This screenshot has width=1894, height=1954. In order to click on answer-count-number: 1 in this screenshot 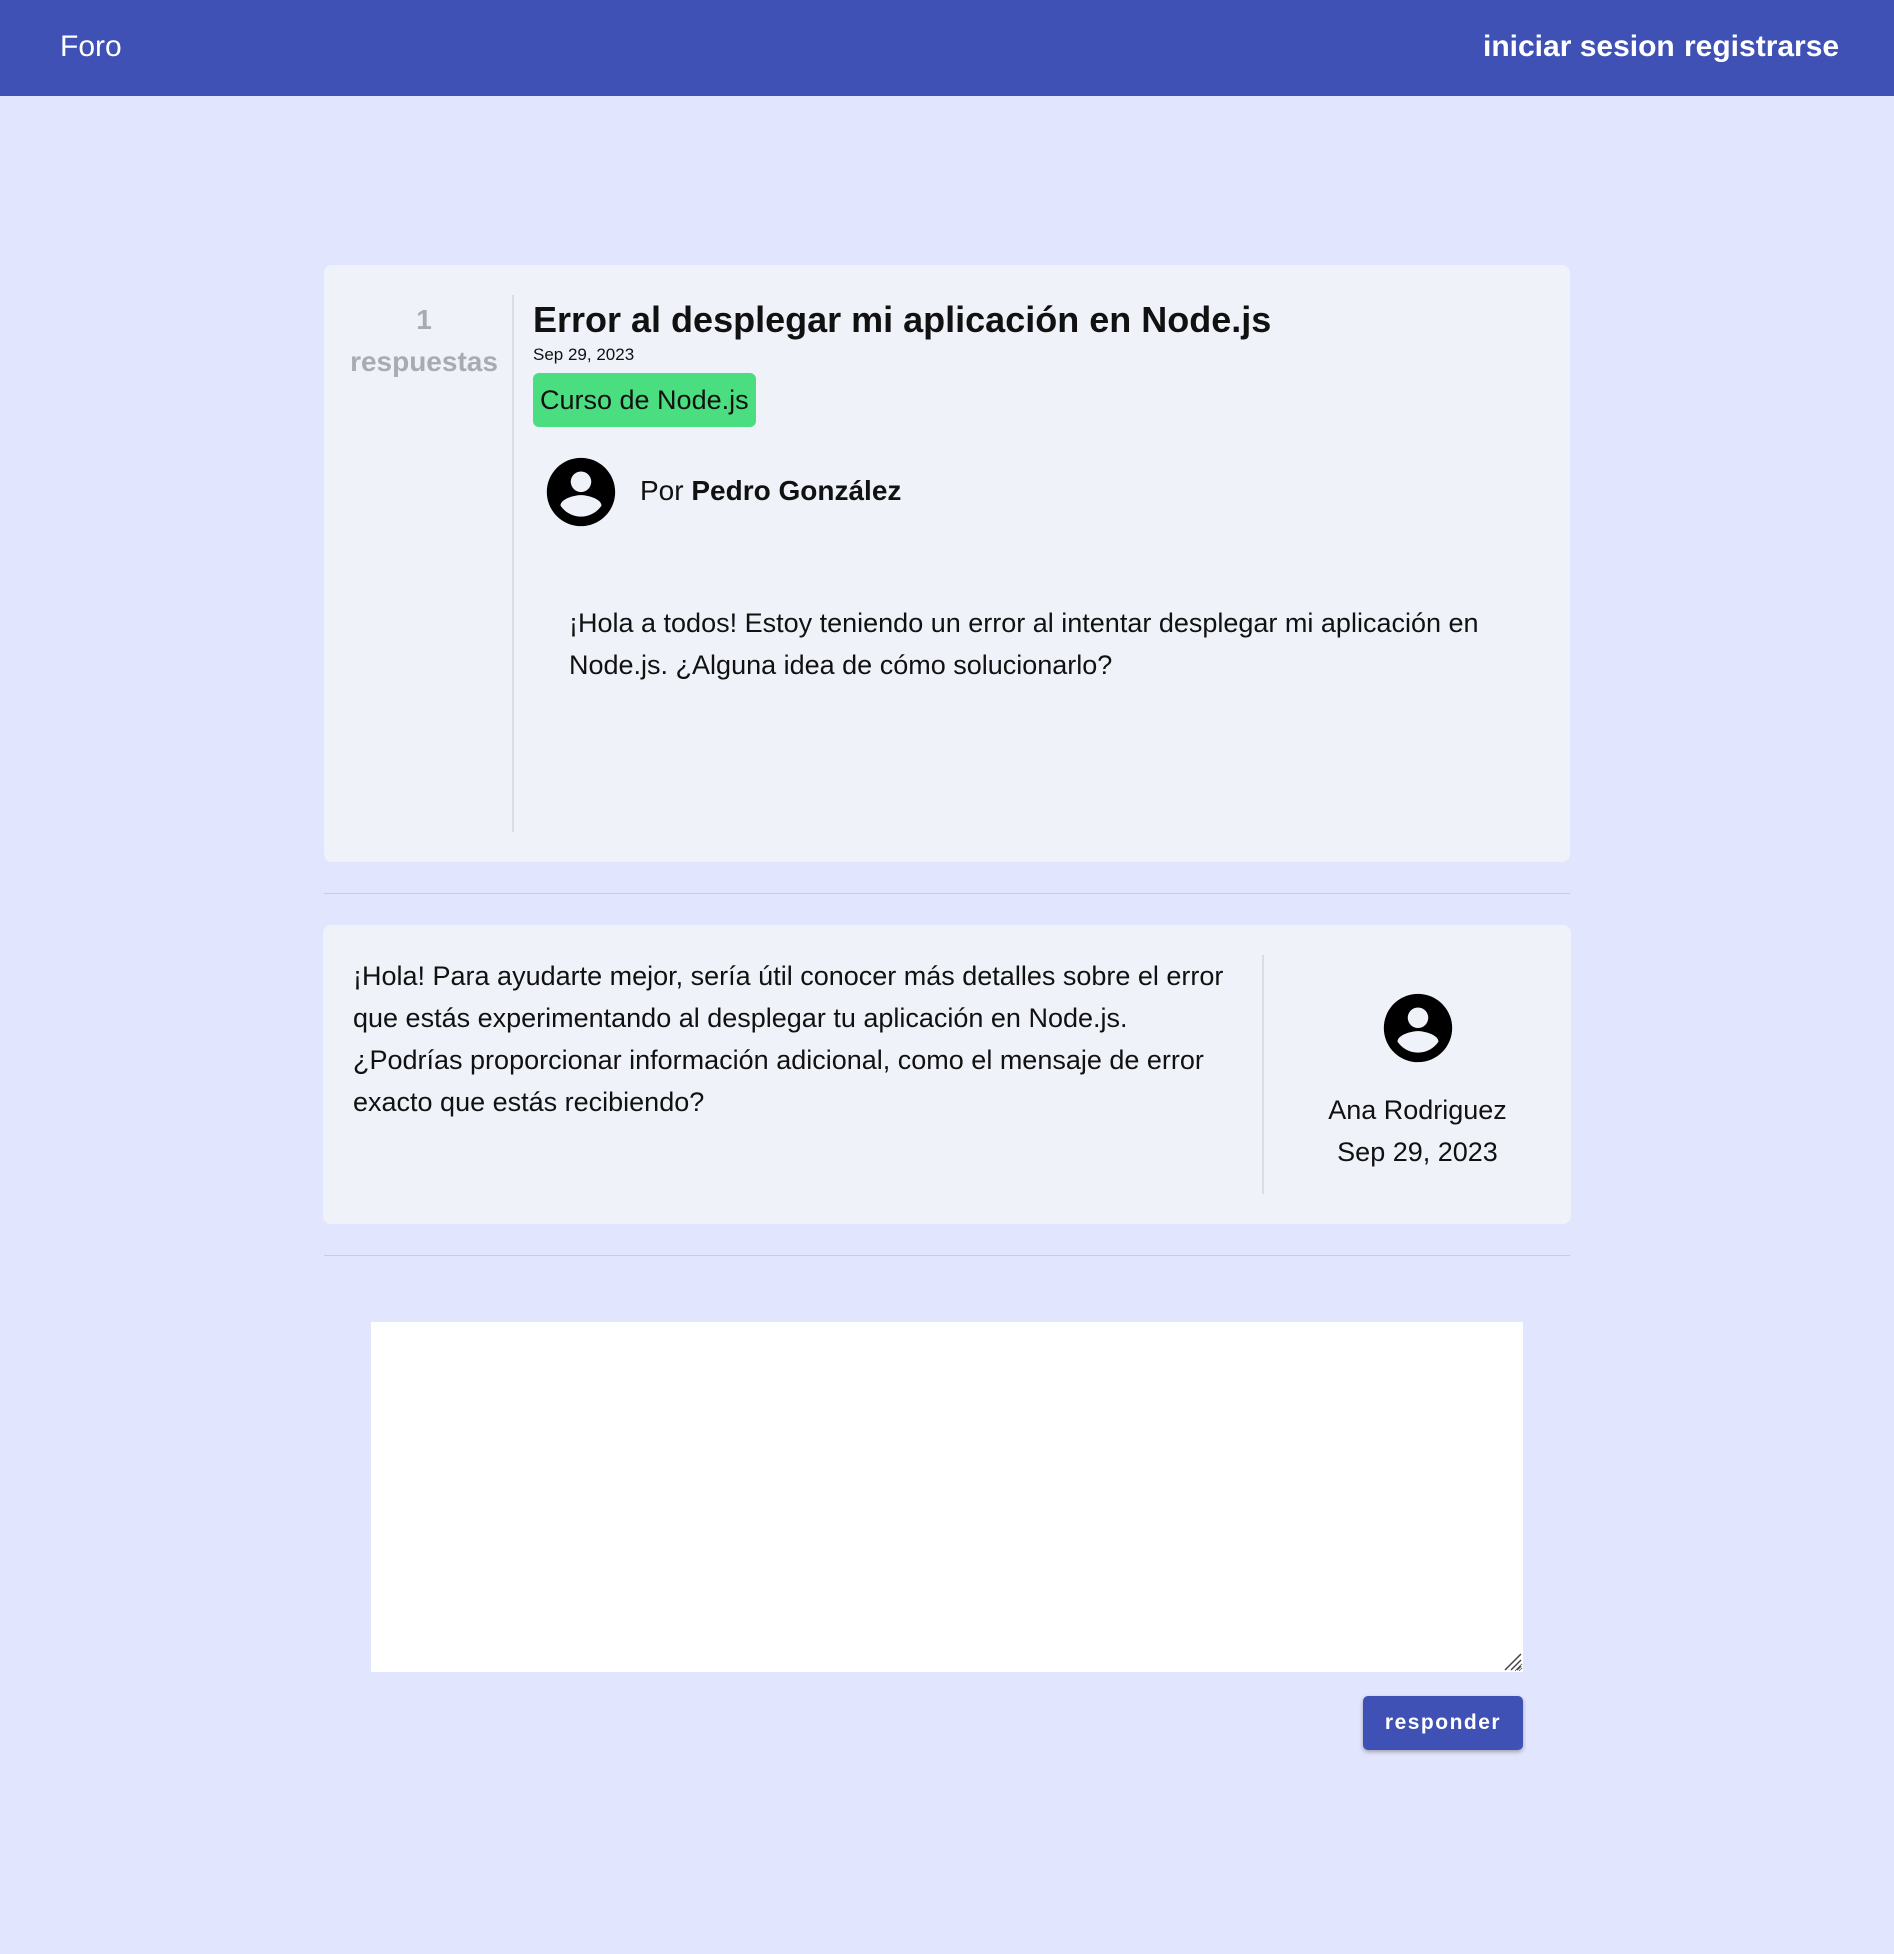, I will do `click(424, 319)`.